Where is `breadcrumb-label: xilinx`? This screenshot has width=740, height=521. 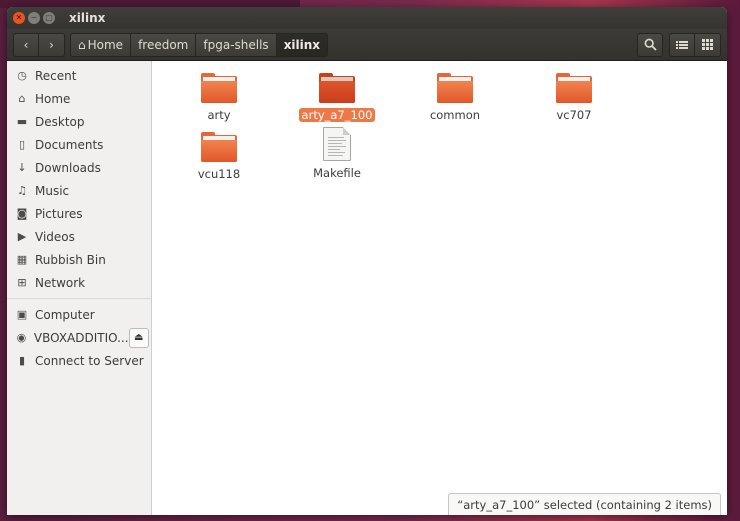
breadcrumb-label: xilinx is located at coordinates (302, 44).